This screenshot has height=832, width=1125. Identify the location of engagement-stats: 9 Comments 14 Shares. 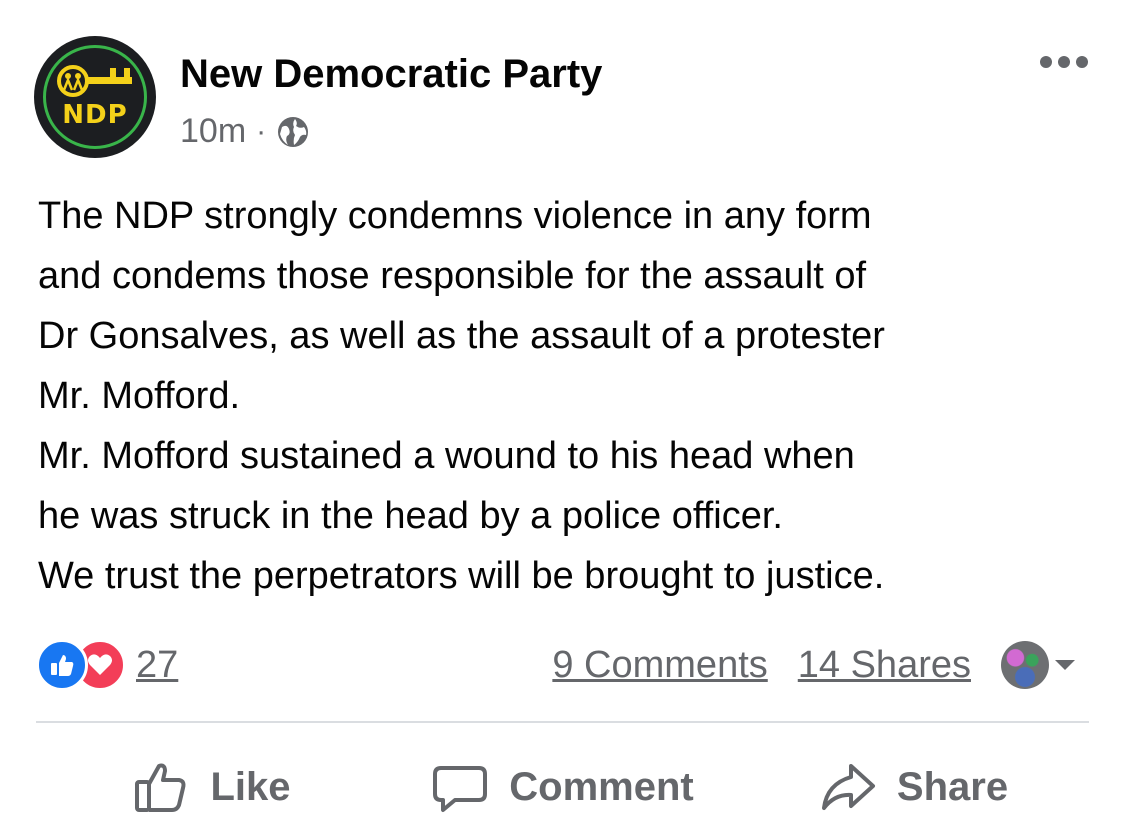
(813, 665).